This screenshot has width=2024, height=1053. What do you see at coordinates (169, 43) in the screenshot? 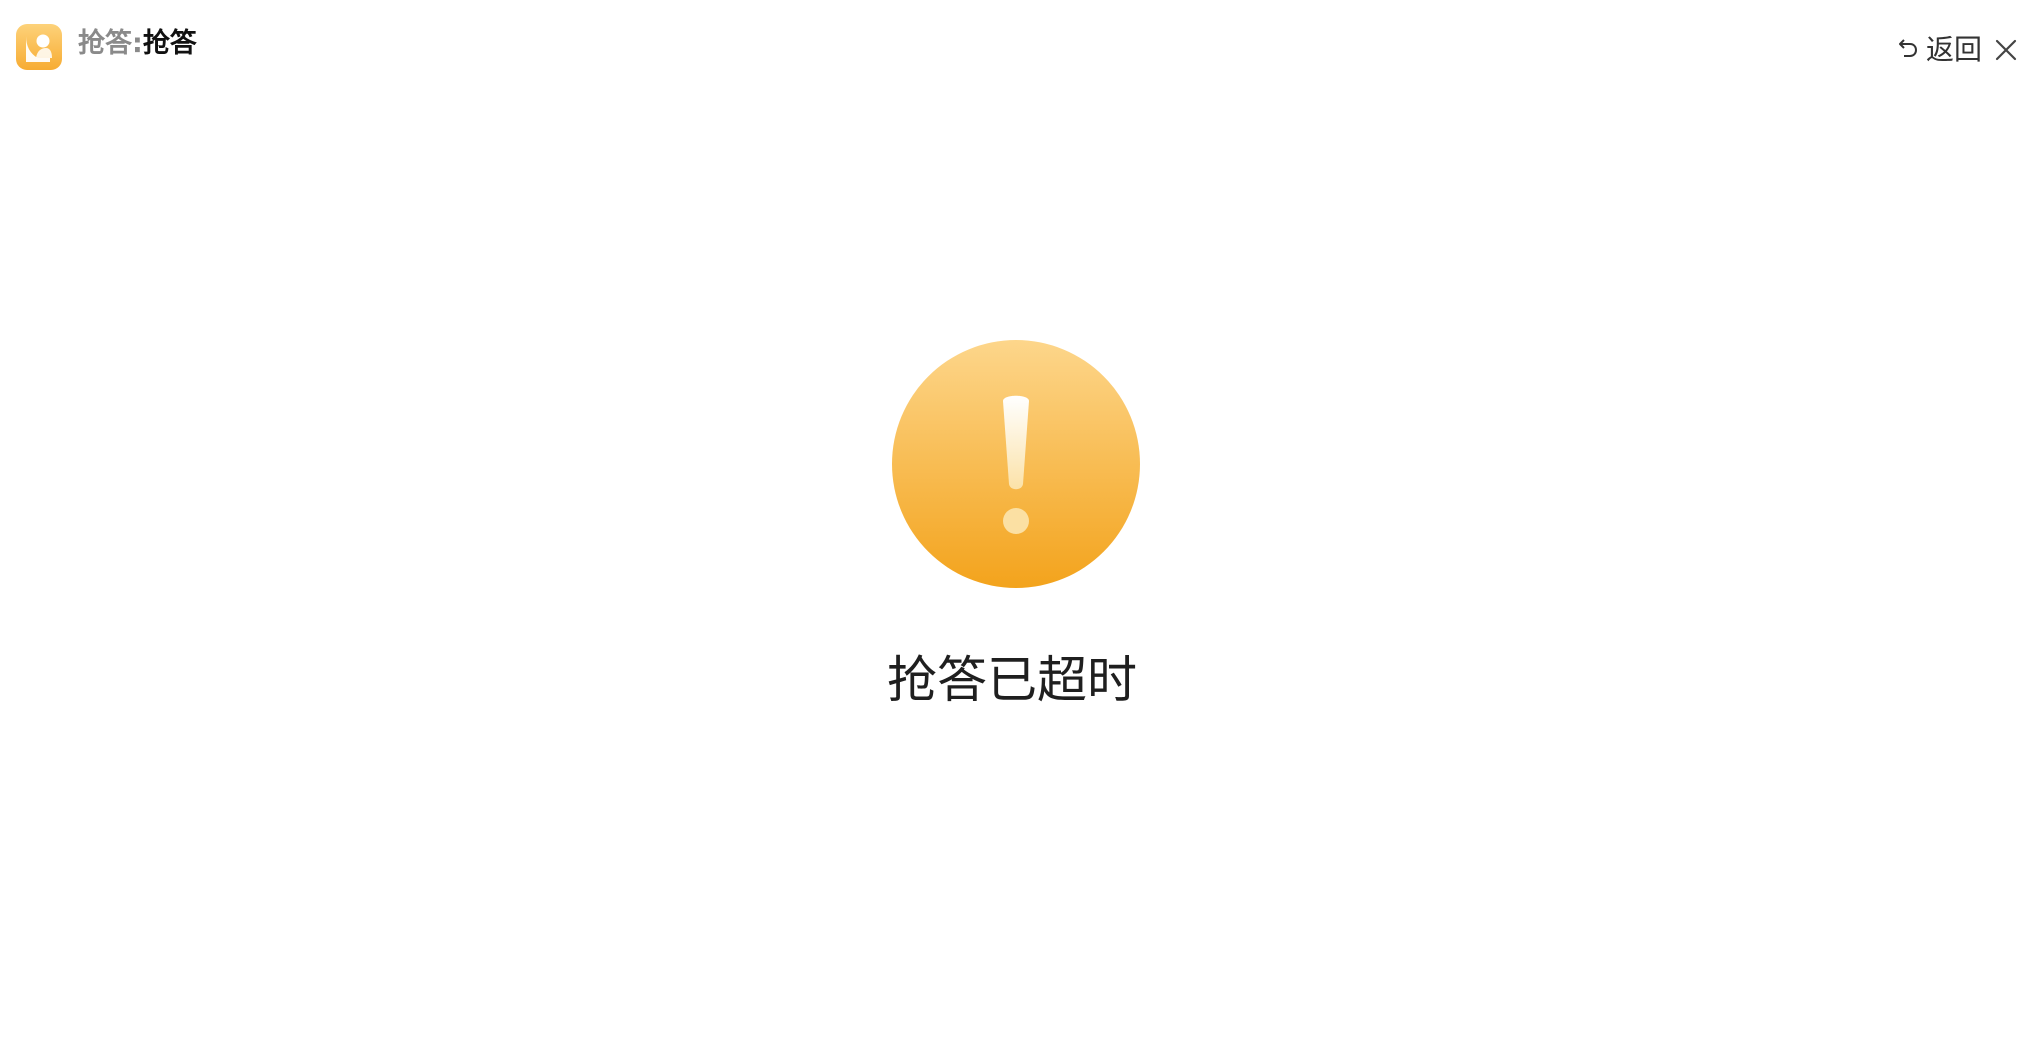
I see `title-name: 抢答` at bounding box center [169, 43].